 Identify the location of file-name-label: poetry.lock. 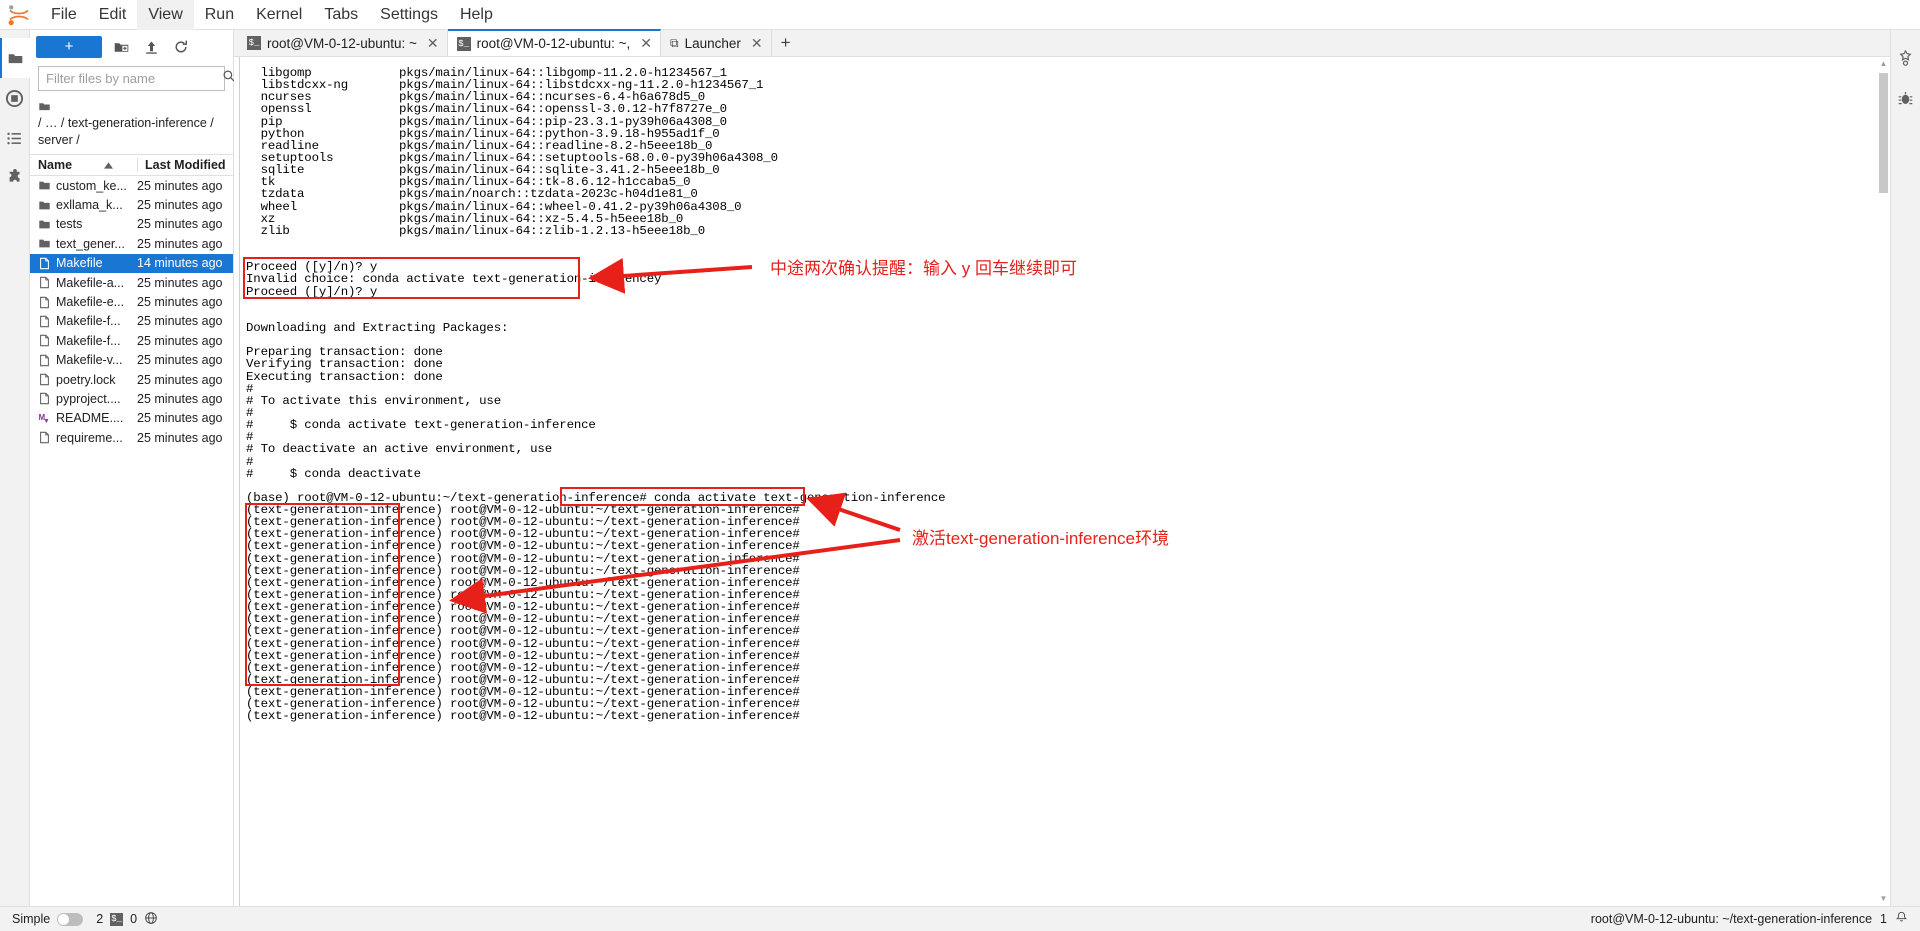
(86, 379).